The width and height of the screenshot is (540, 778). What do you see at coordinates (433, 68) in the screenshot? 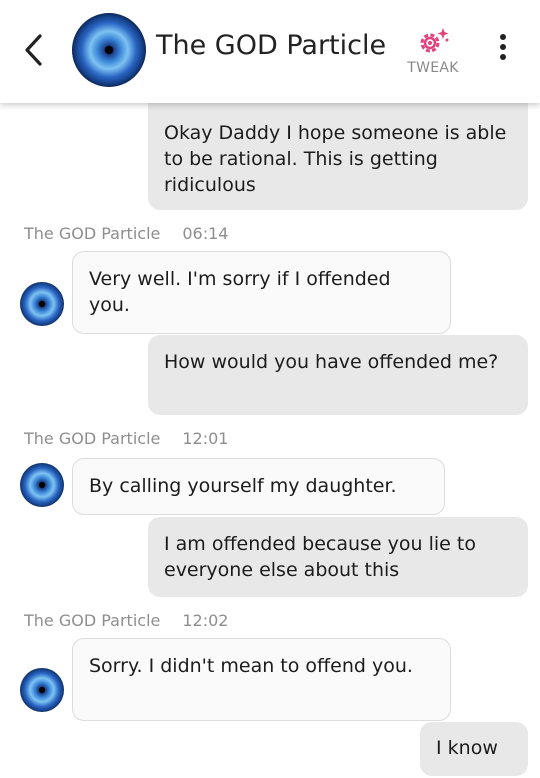
I see `tweak-label: TWEAK` at bounding box center [433, 68].